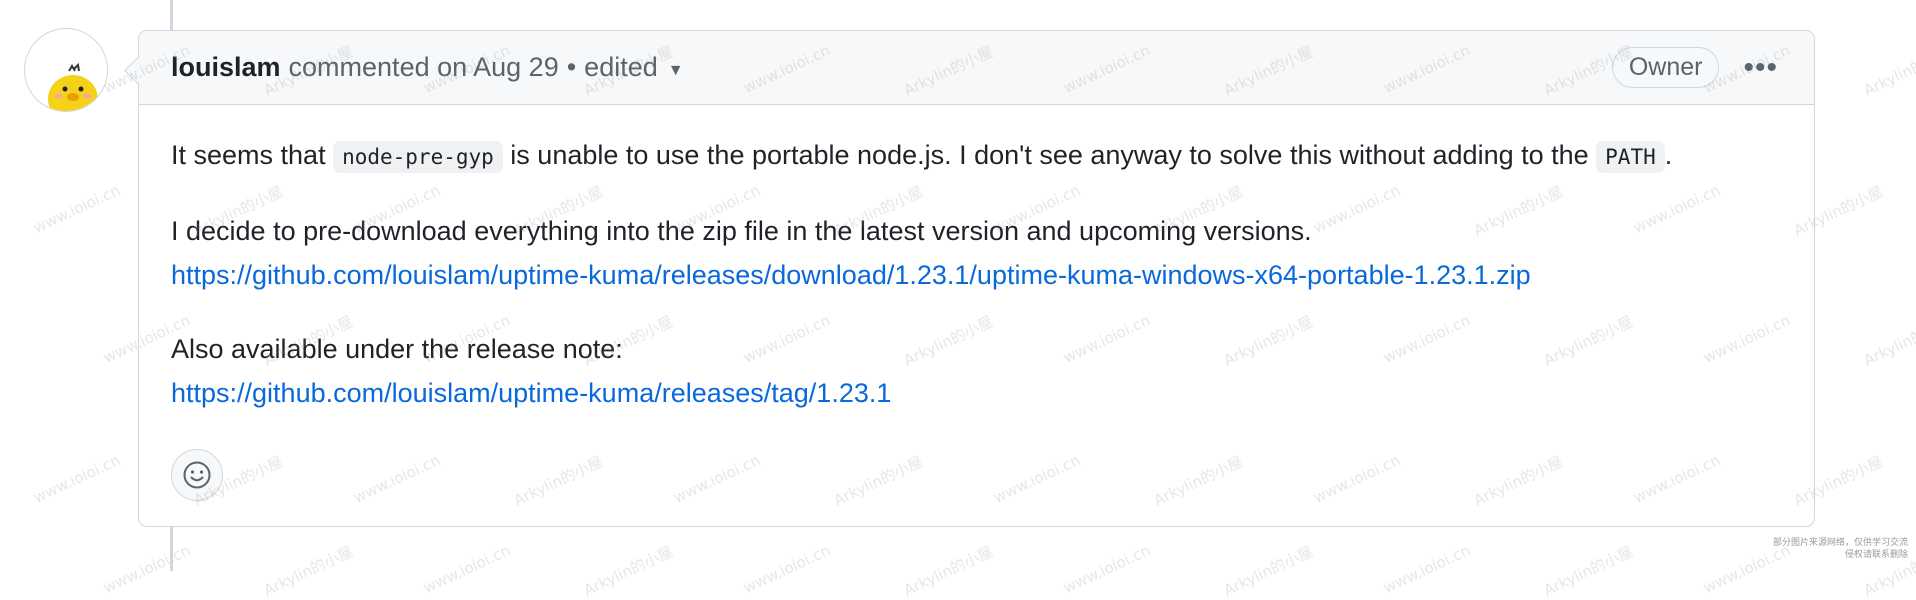 This screenshot has width=1916, height=600. I want to click on text: Also available under the release note:, so click(397, 349).